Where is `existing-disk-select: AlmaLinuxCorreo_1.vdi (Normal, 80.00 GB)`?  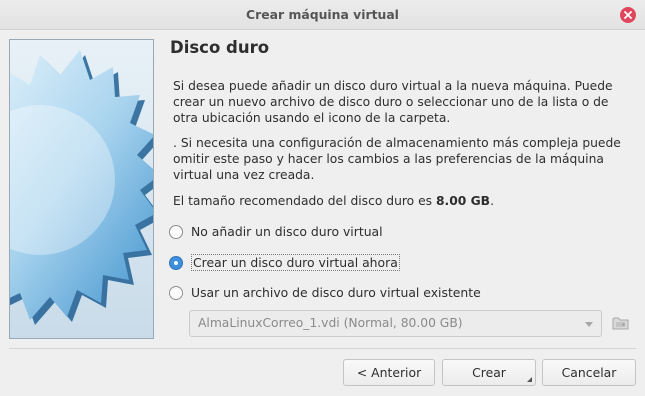
existing-disk-select: AlmaLinuxCorreo_1.vdi (Normal, 80.00 GB) is located at coordinates (395, 323).